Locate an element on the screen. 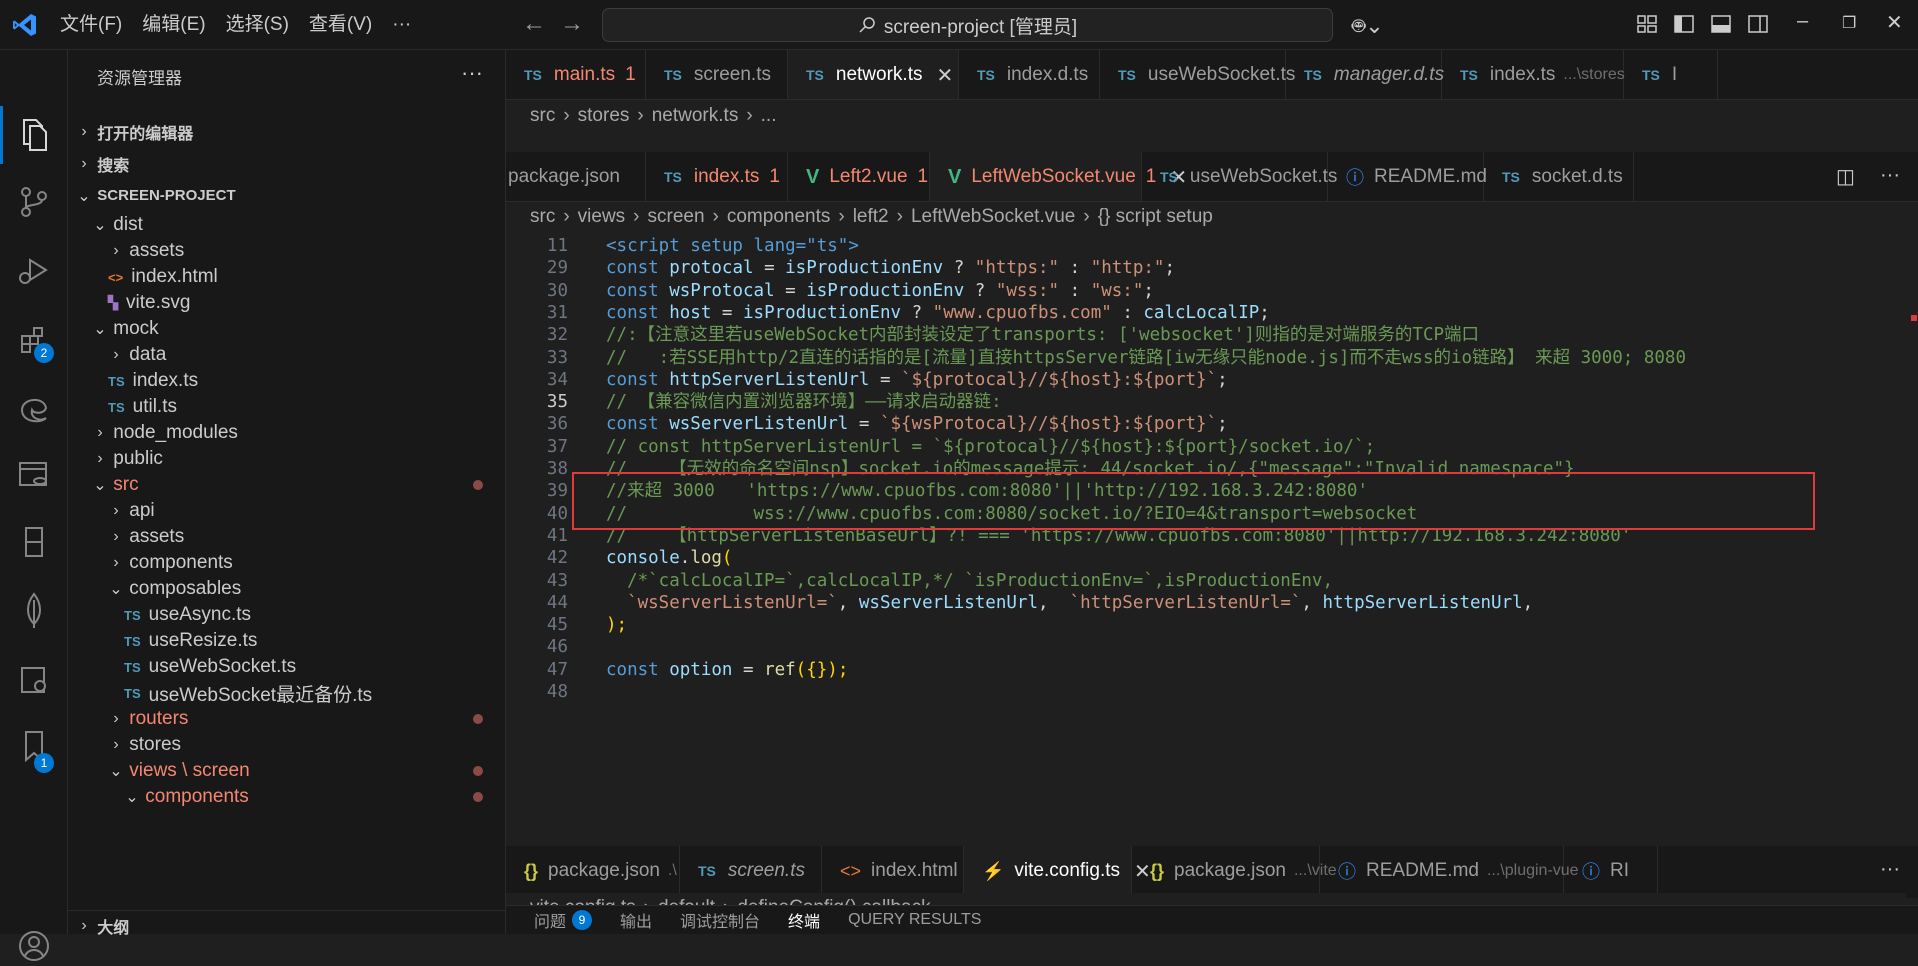 This screenshot has width=1918, height=966. tree-item: › data is located at coordinates (286, 355).